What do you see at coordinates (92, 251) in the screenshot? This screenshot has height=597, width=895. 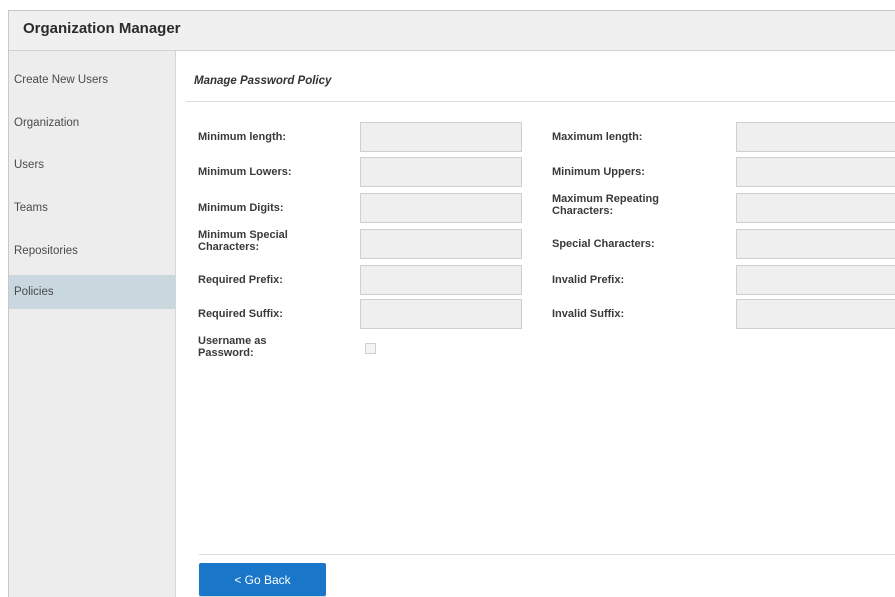 I see `sidebar-item-repositories: Repositories` at bounding box center [92, 251].